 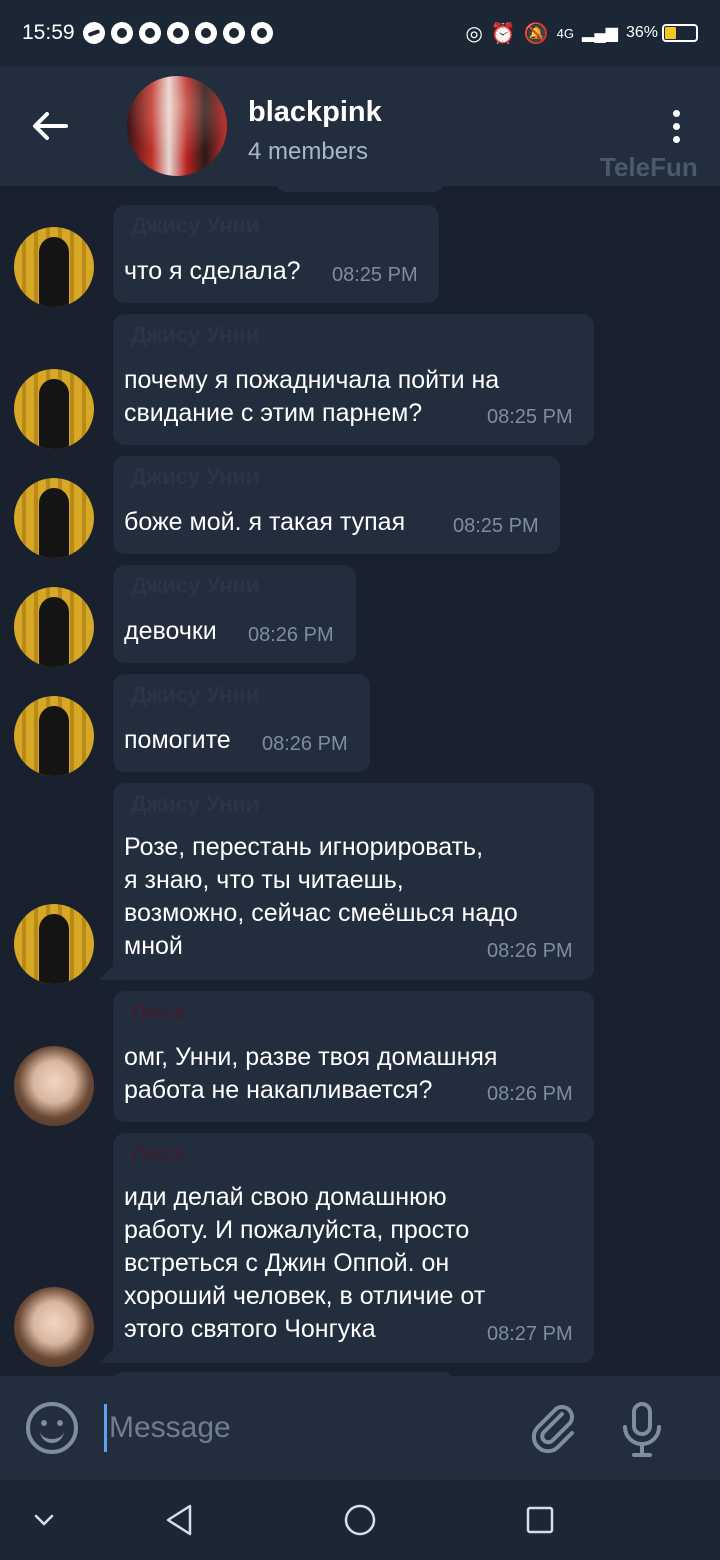 What do you see at coordinates (177, 740) in the screenshot?
I see `message-text: помогите` at bounding box center [177, 740].